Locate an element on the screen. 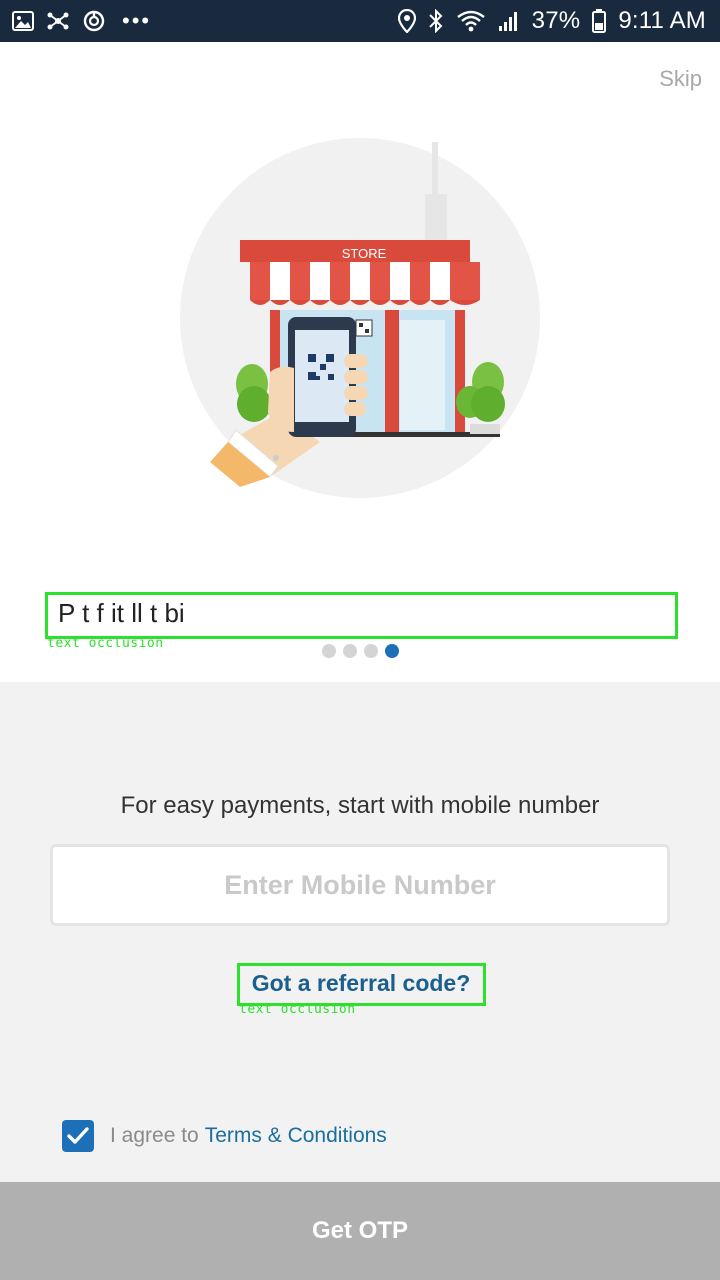 The image size is (720, 1280). bluetooth-icon is located at coordinates (436, 21).